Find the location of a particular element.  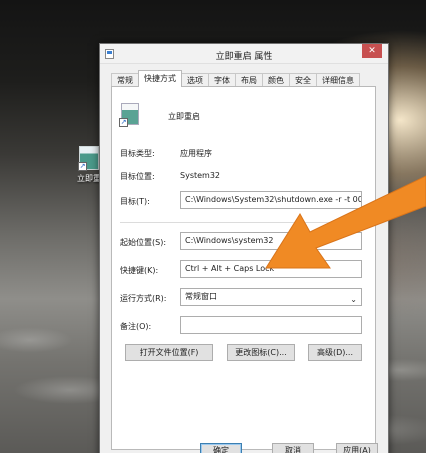

open-file-location-button: 打开文件位置(F) is located at coordinates (169, 352).